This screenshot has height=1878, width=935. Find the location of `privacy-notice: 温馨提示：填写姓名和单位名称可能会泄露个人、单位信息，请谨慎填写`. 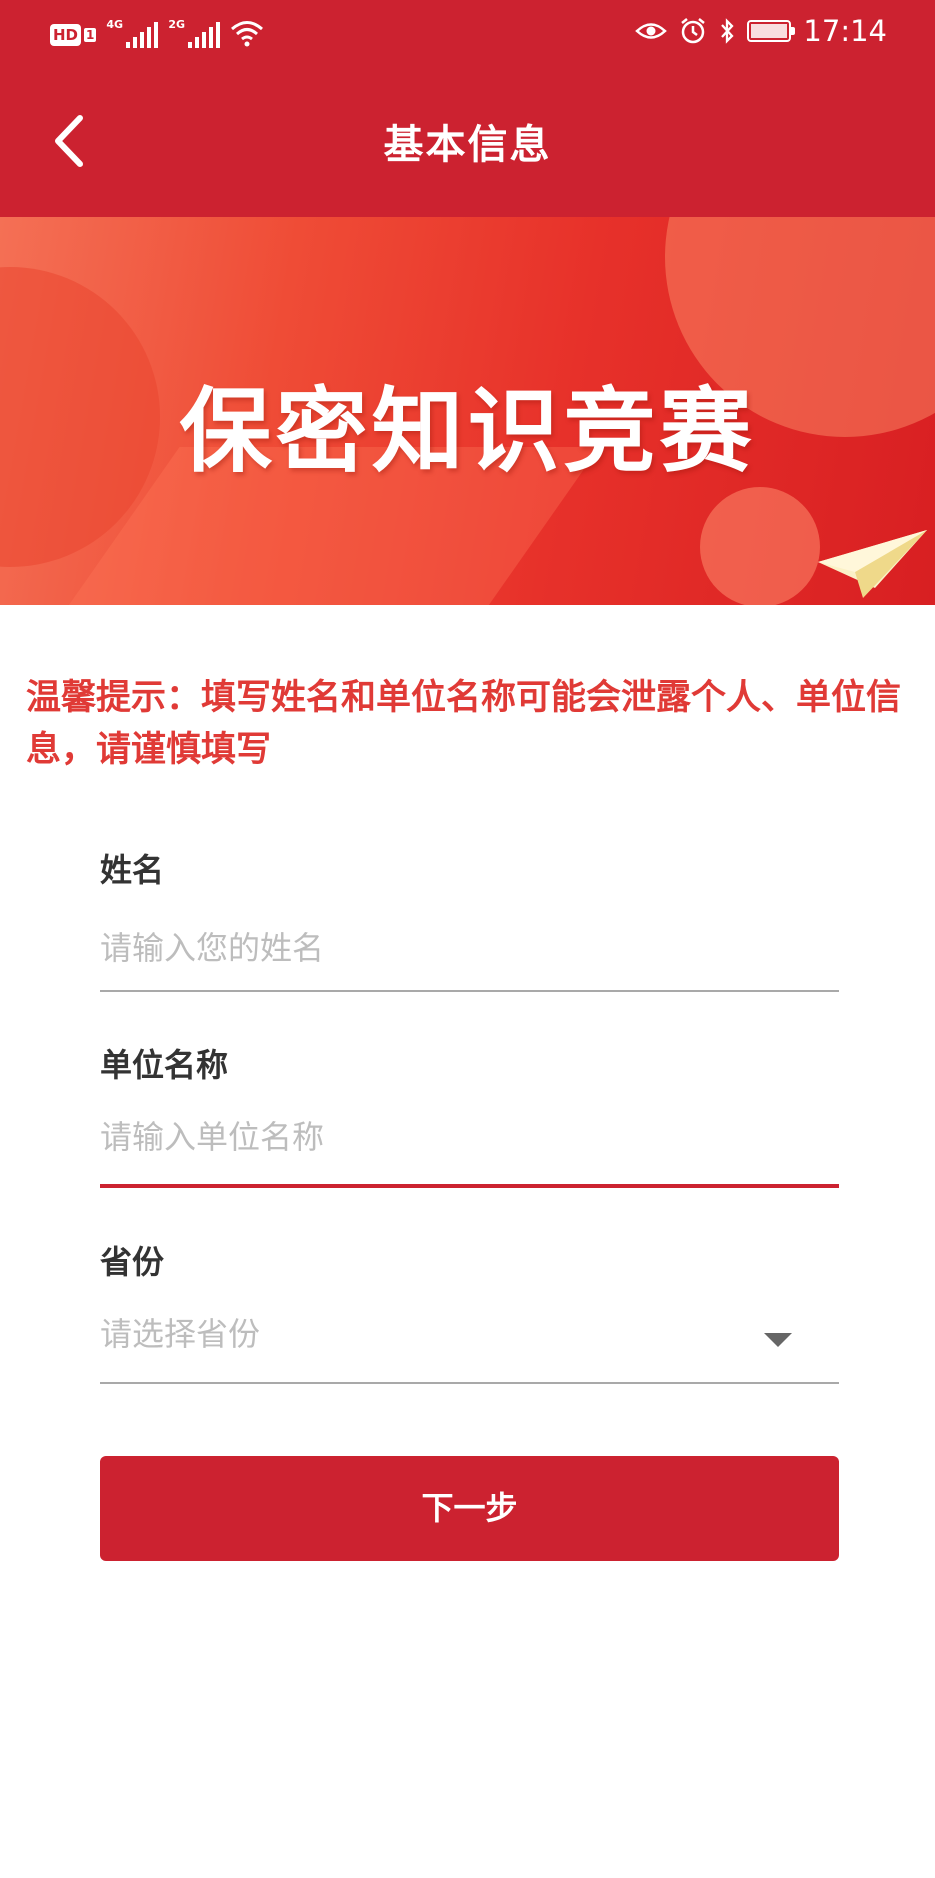

privacy-notice: 温馨提示：填写姓名和单位名称可能会泄露个人、单位信息，请谨慎填写 is located at coordinates (464, 723).